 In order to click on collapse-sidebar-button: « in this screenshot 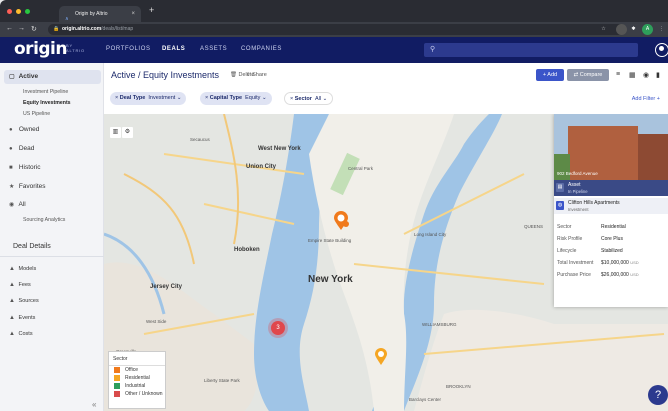, I will do `click(94, 404)`.